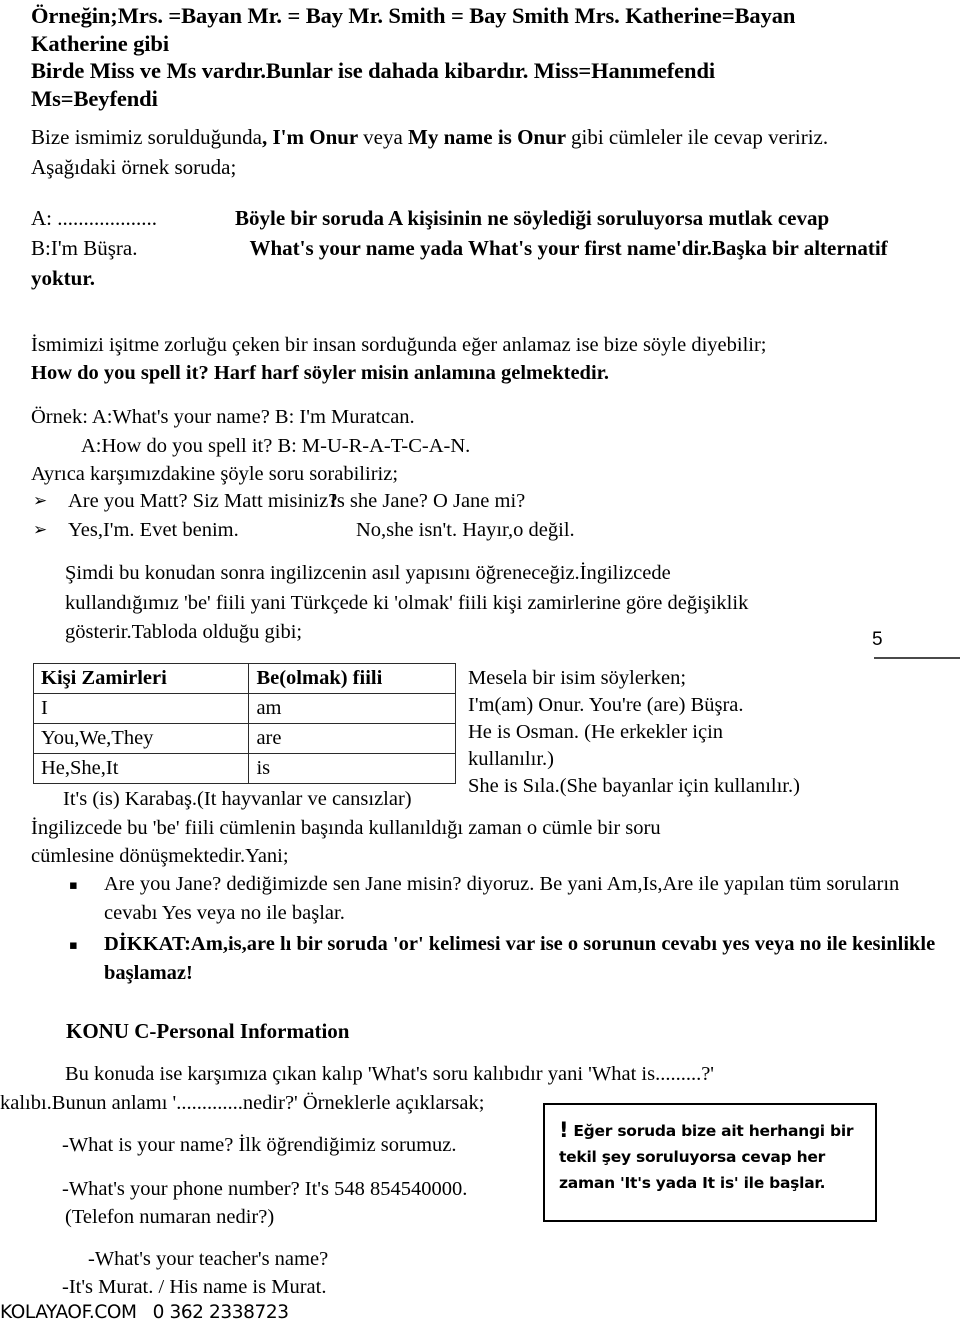  What do you see at coordinates (68, 1312) in the screenshot?
I see `footer-site: KOLAYAOF.COM` at bounding box center [68, 1312].